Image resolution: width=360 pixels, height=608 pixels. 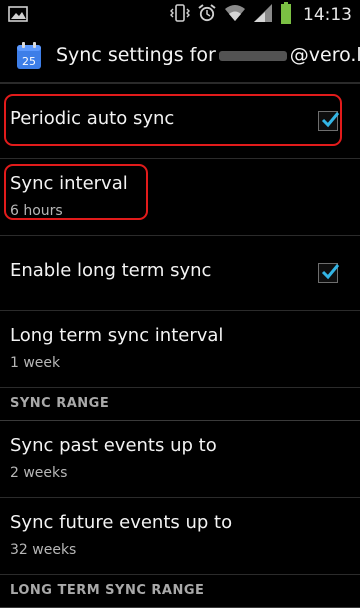 What do you see at coordinates (173, 120) in the screenshot?
I see `highlight-periodic-auto-sync` at bounding box center [173, 120].